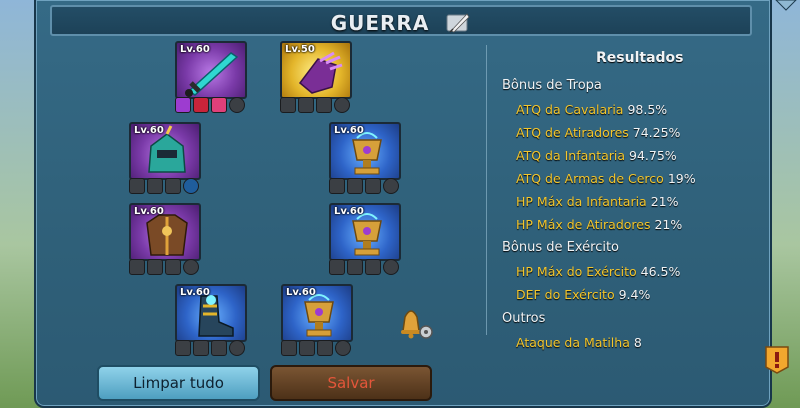  What do you see at coordinates (211, 78) in the screenshot?
I see `equip-slot-weapon: Lv.60` at bounding box center [211, 78].